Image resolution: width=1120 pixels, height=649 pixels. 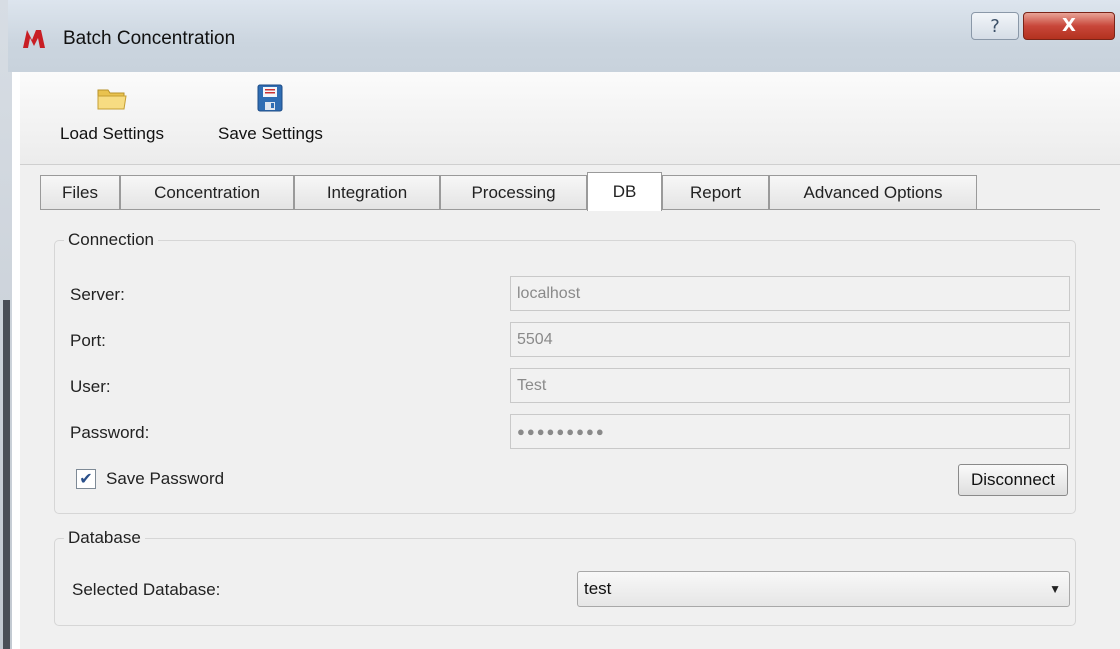 I want to click on password-field: ●●●●●●●●●, so click(x=790, y=431).